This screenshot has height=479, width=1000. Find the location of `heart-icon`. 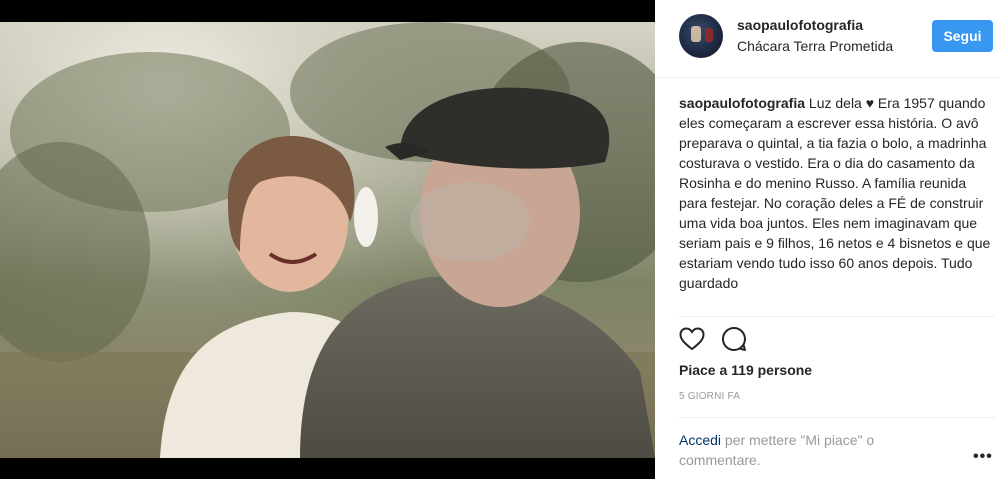

heart-icon is located at coordinates (692, 339).